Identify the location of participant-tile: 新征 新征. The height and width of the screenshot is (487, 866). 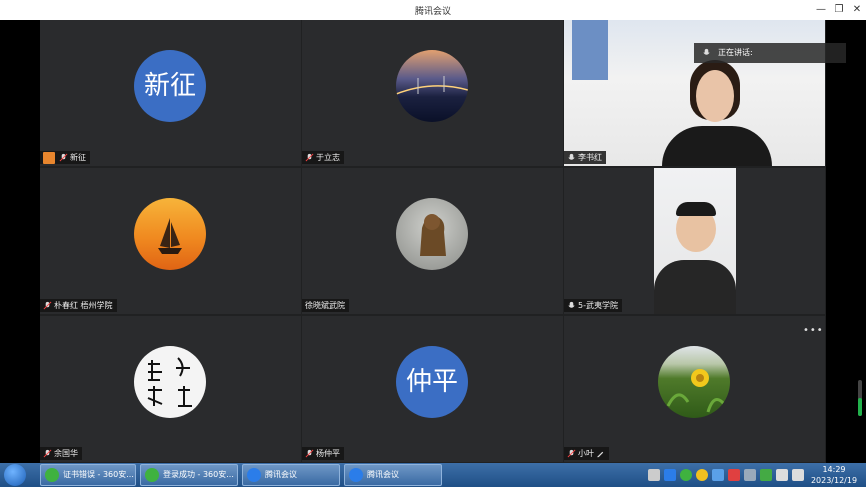
(170, 93).